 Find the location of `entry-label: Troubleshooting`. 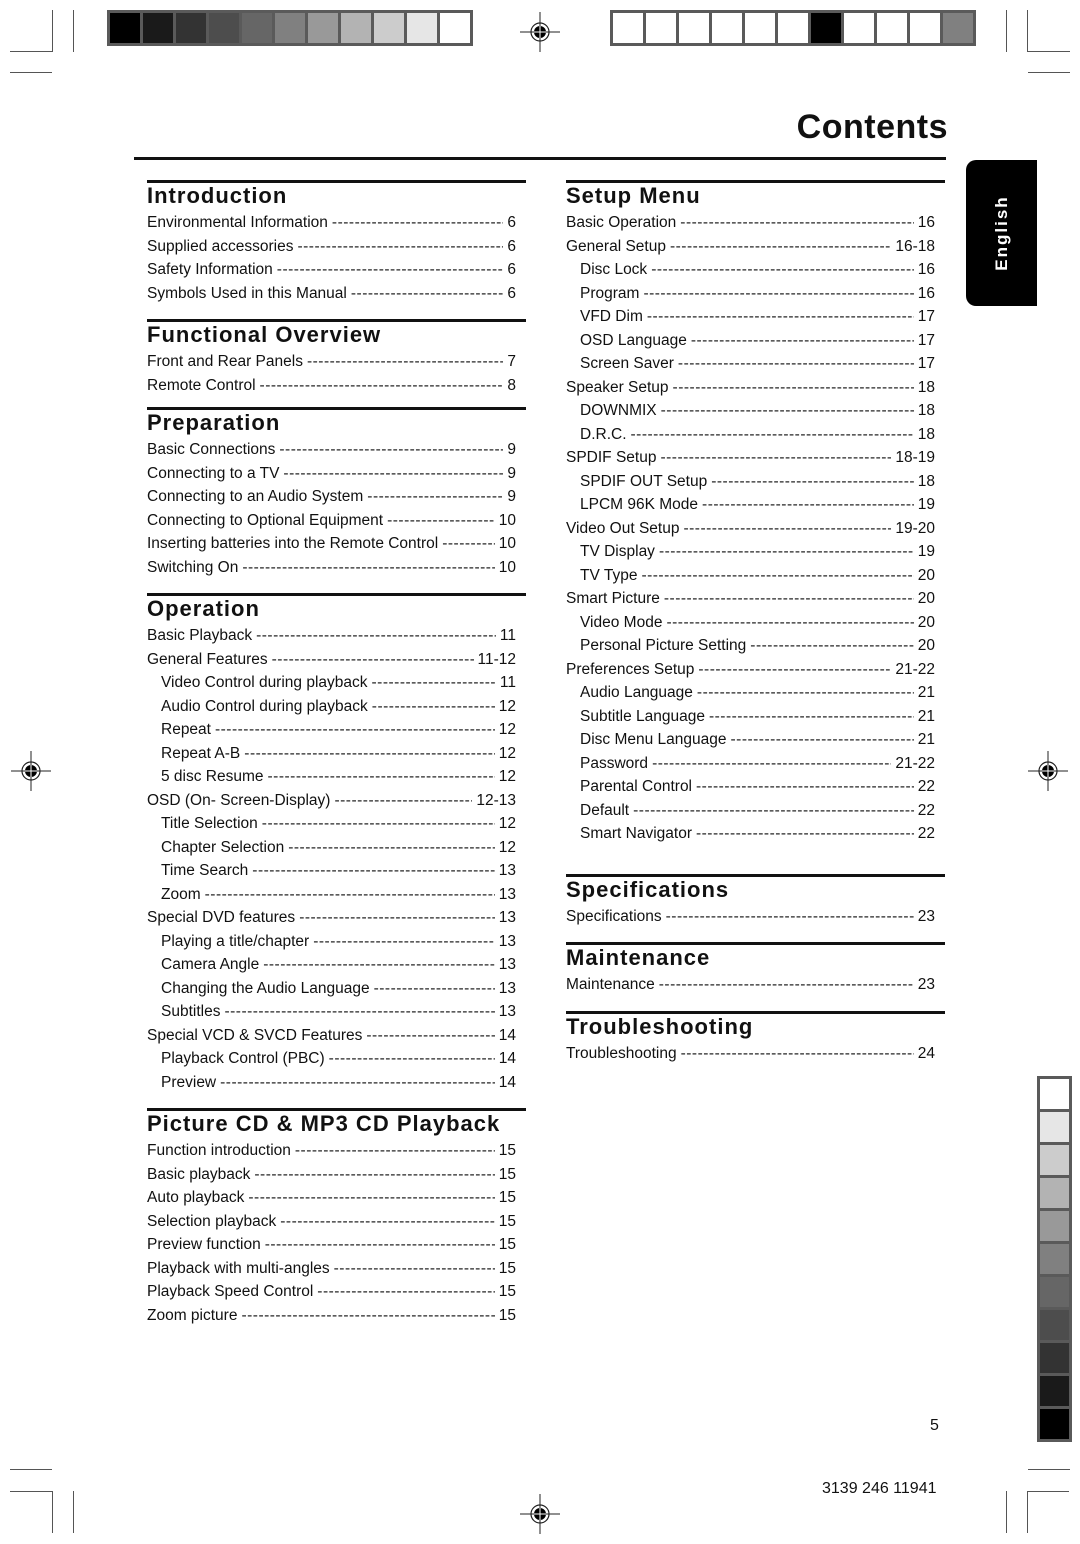

entry-label: Troubleshooting is located at coordinates (621, 1053).